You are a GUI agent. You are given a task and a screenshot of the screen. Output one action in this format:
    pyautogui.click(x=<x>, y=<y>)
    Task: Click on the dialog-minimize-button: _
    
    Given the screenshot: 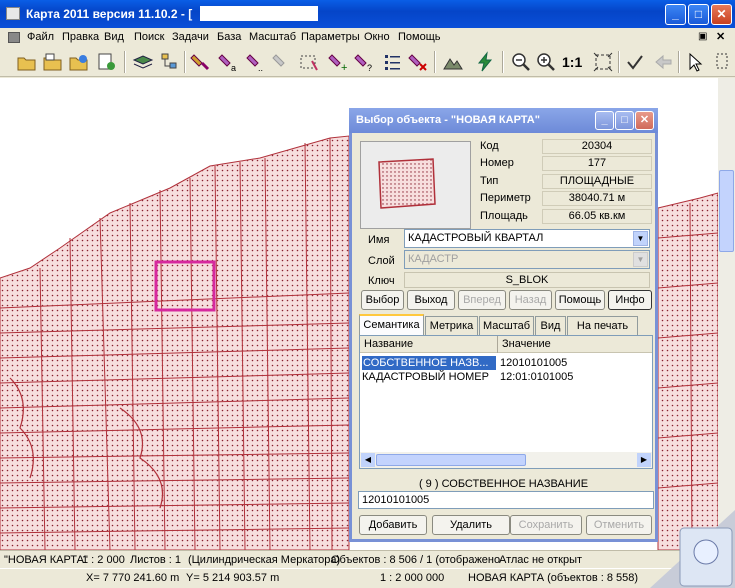 What is the action you would take?
    pyautogui.click(x=604, y=120)
    